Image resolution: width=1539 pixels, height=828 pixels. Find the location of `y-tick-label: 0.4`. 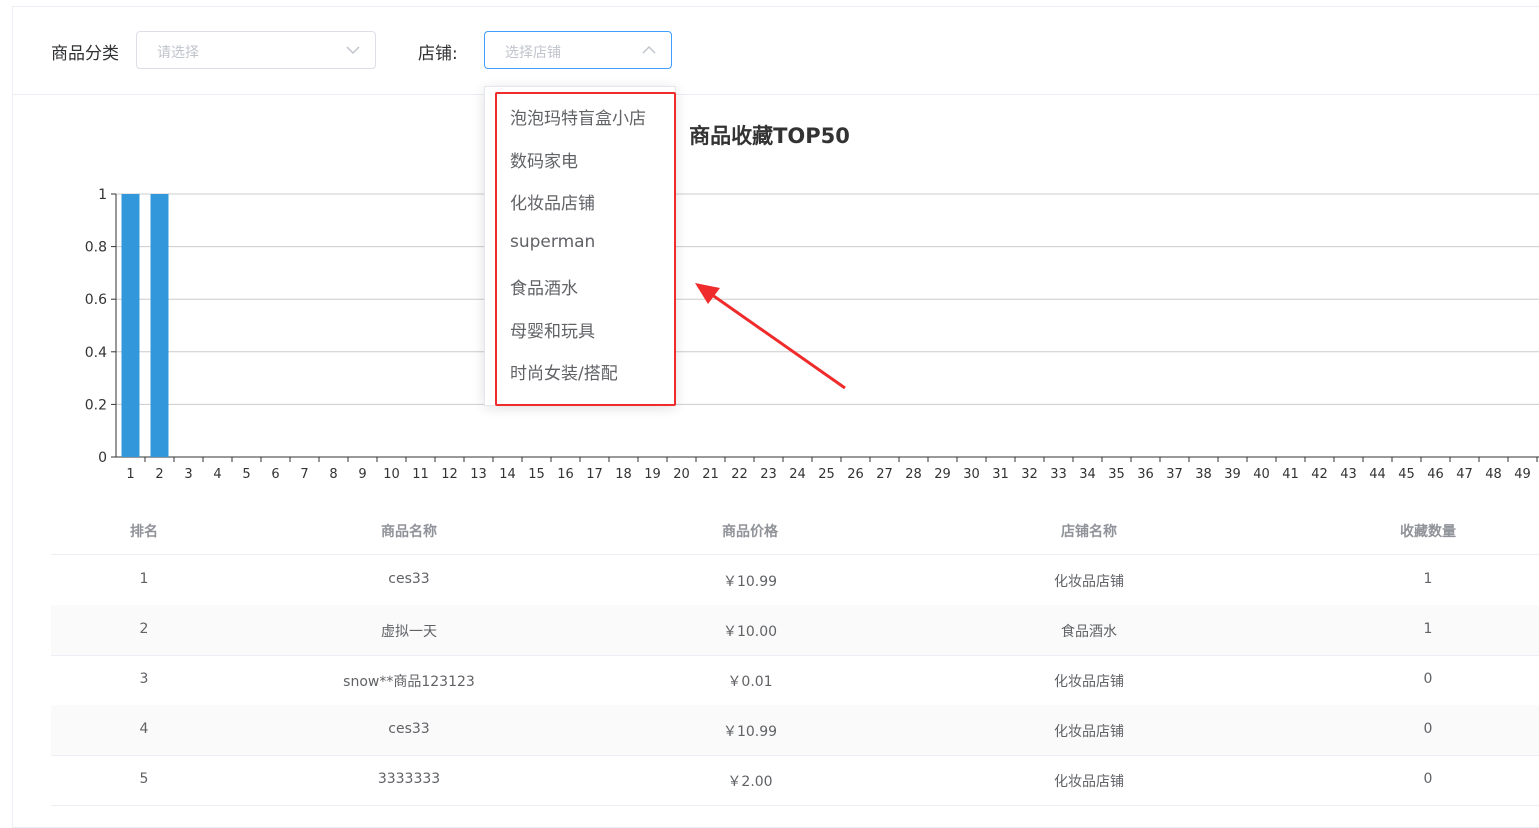

y-tick-label: 0.4 is located at coordinates (96, 353).